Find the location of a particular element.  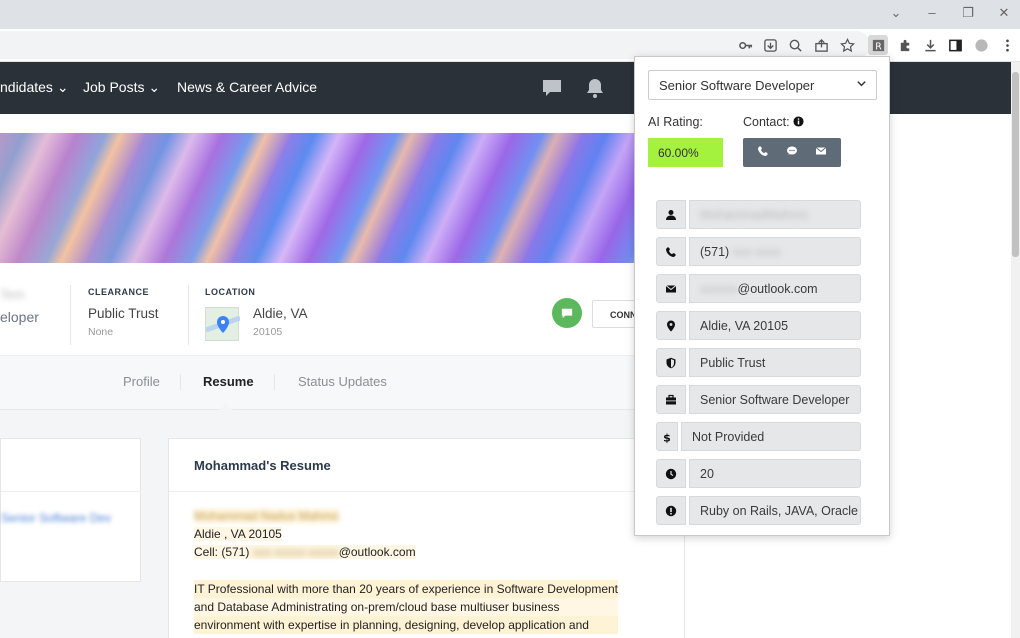

maximize-icon: ❐ is located at coordinates (968, 13).